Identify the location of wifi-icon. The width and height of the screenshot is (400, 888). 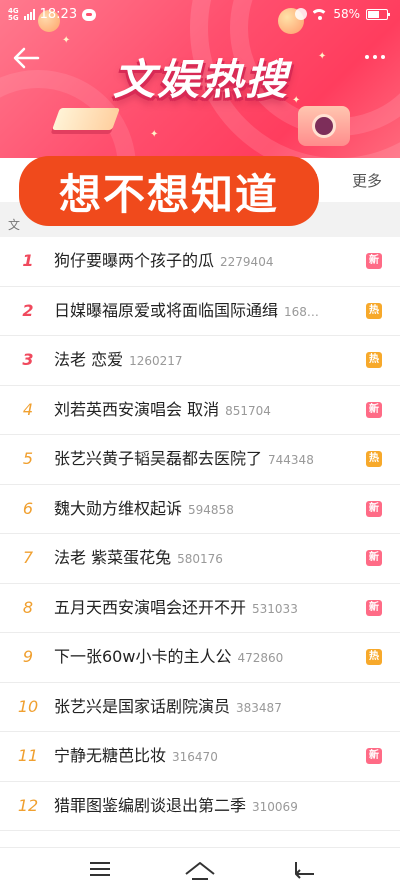
(320, 14).